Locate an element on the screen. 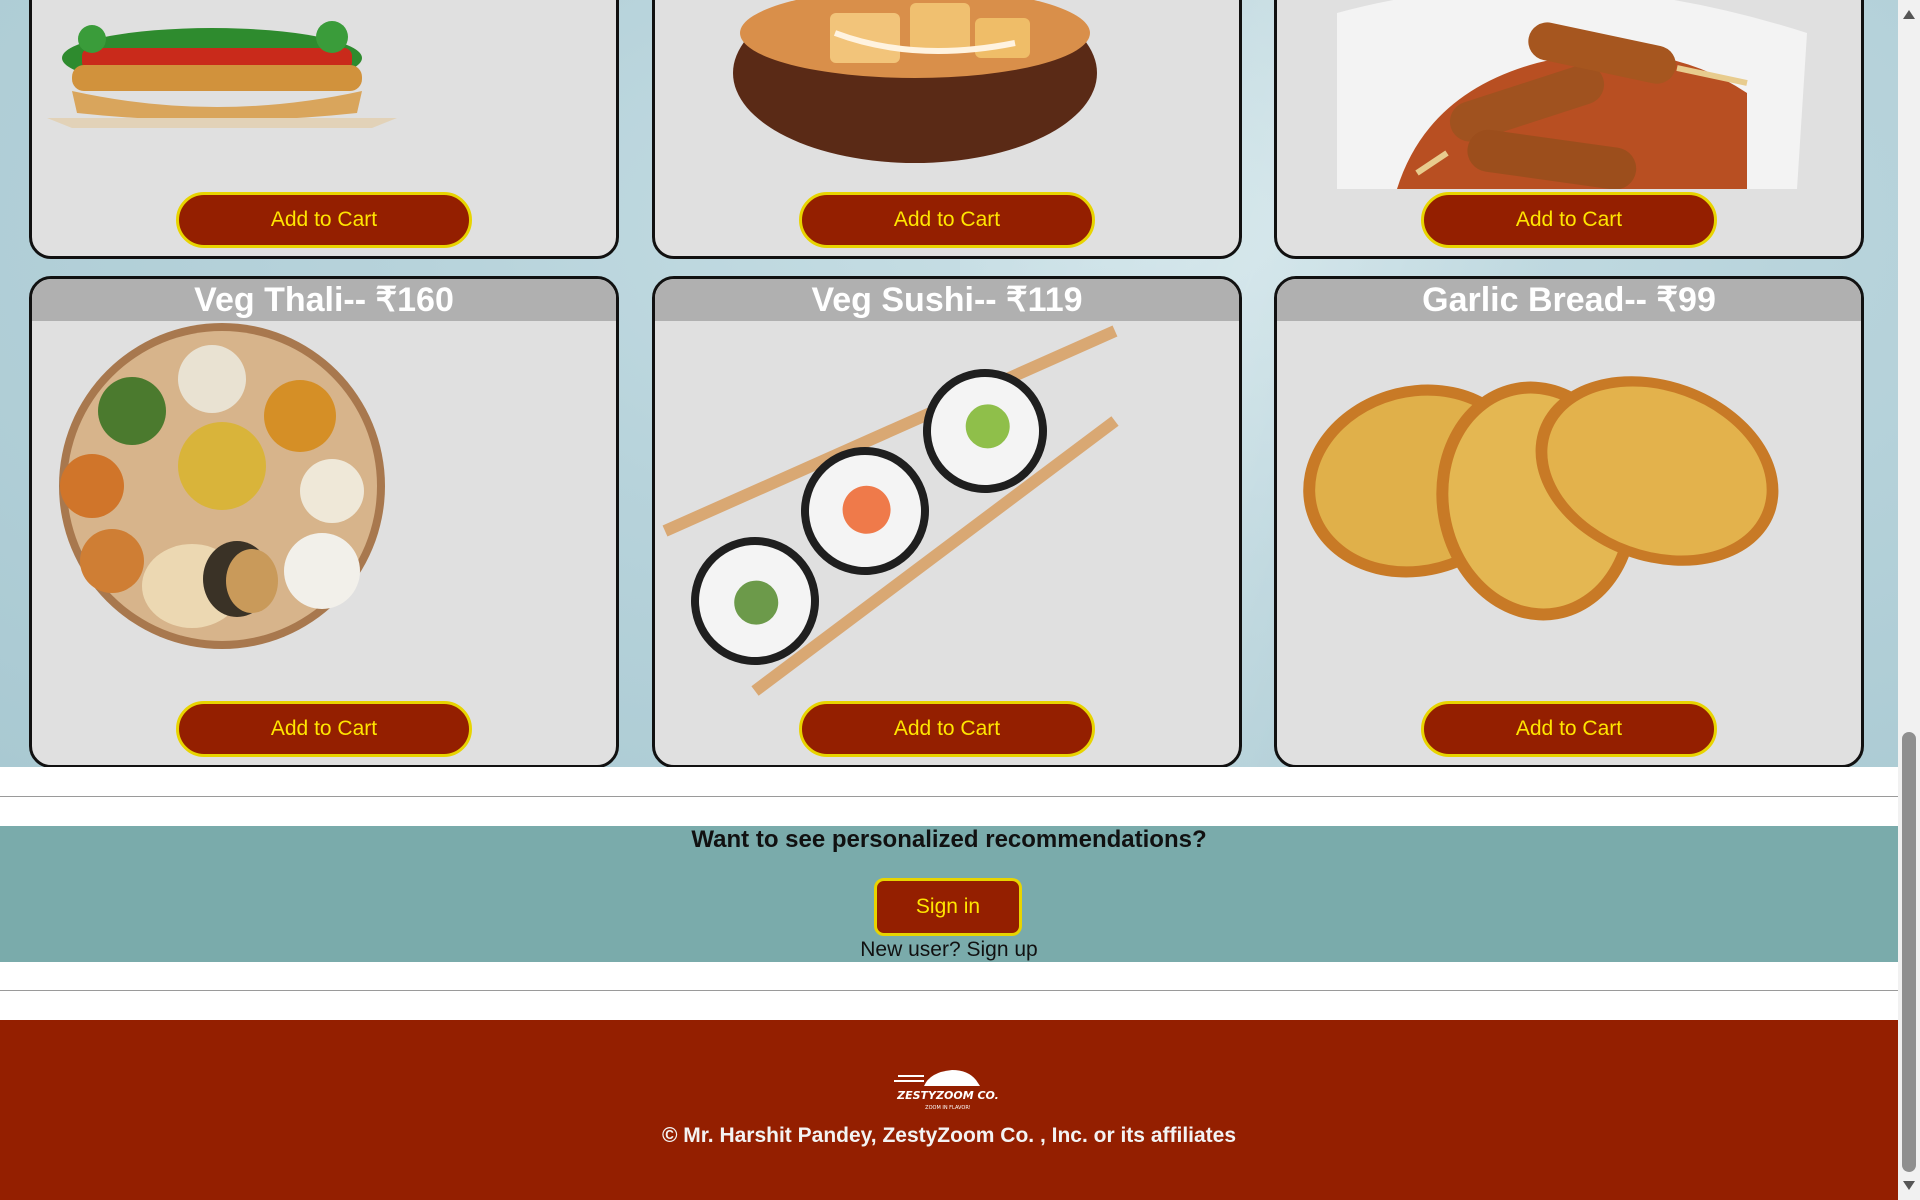 This screenshot has width=1920, height=1200. sign-in-button: Sign in is located at coordinates (948, 907).